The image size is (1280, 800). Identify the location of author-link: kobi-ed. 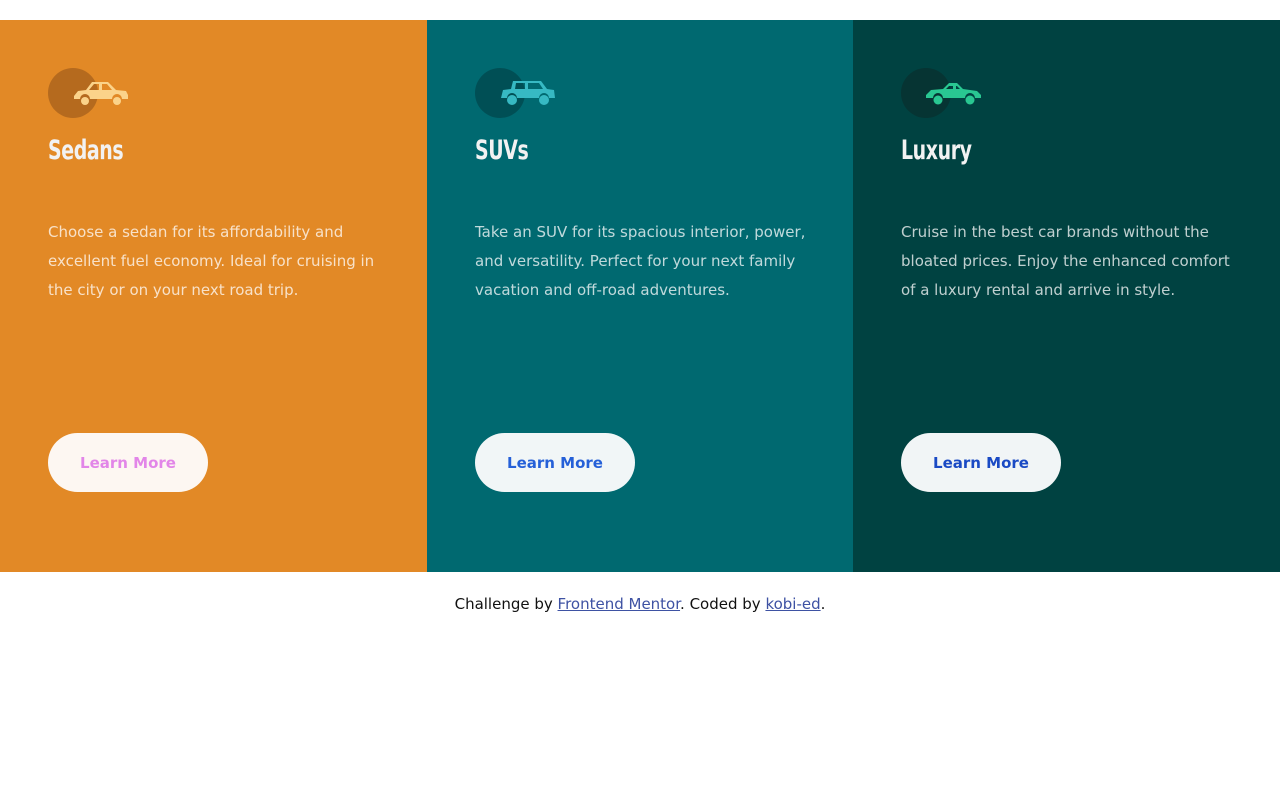
(792, 604).